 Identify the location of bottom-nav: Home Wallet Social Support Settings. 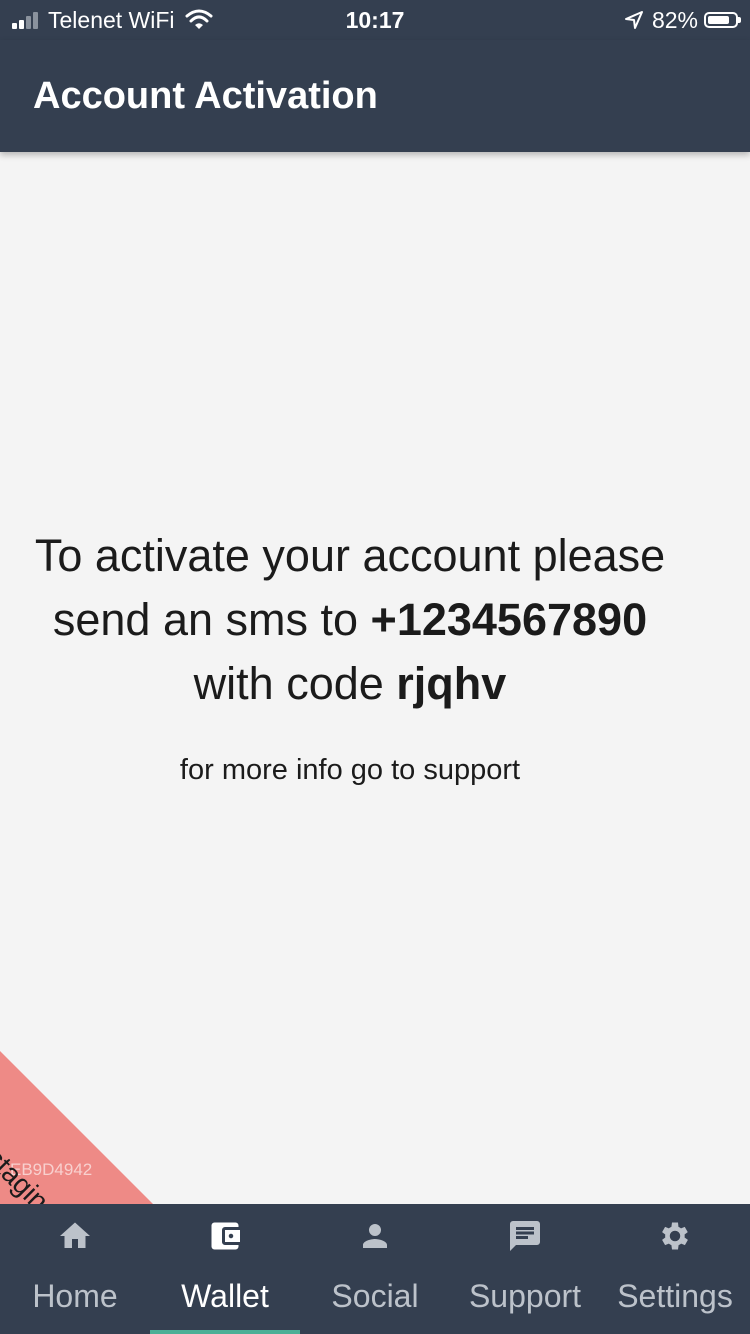
(375, 1269).